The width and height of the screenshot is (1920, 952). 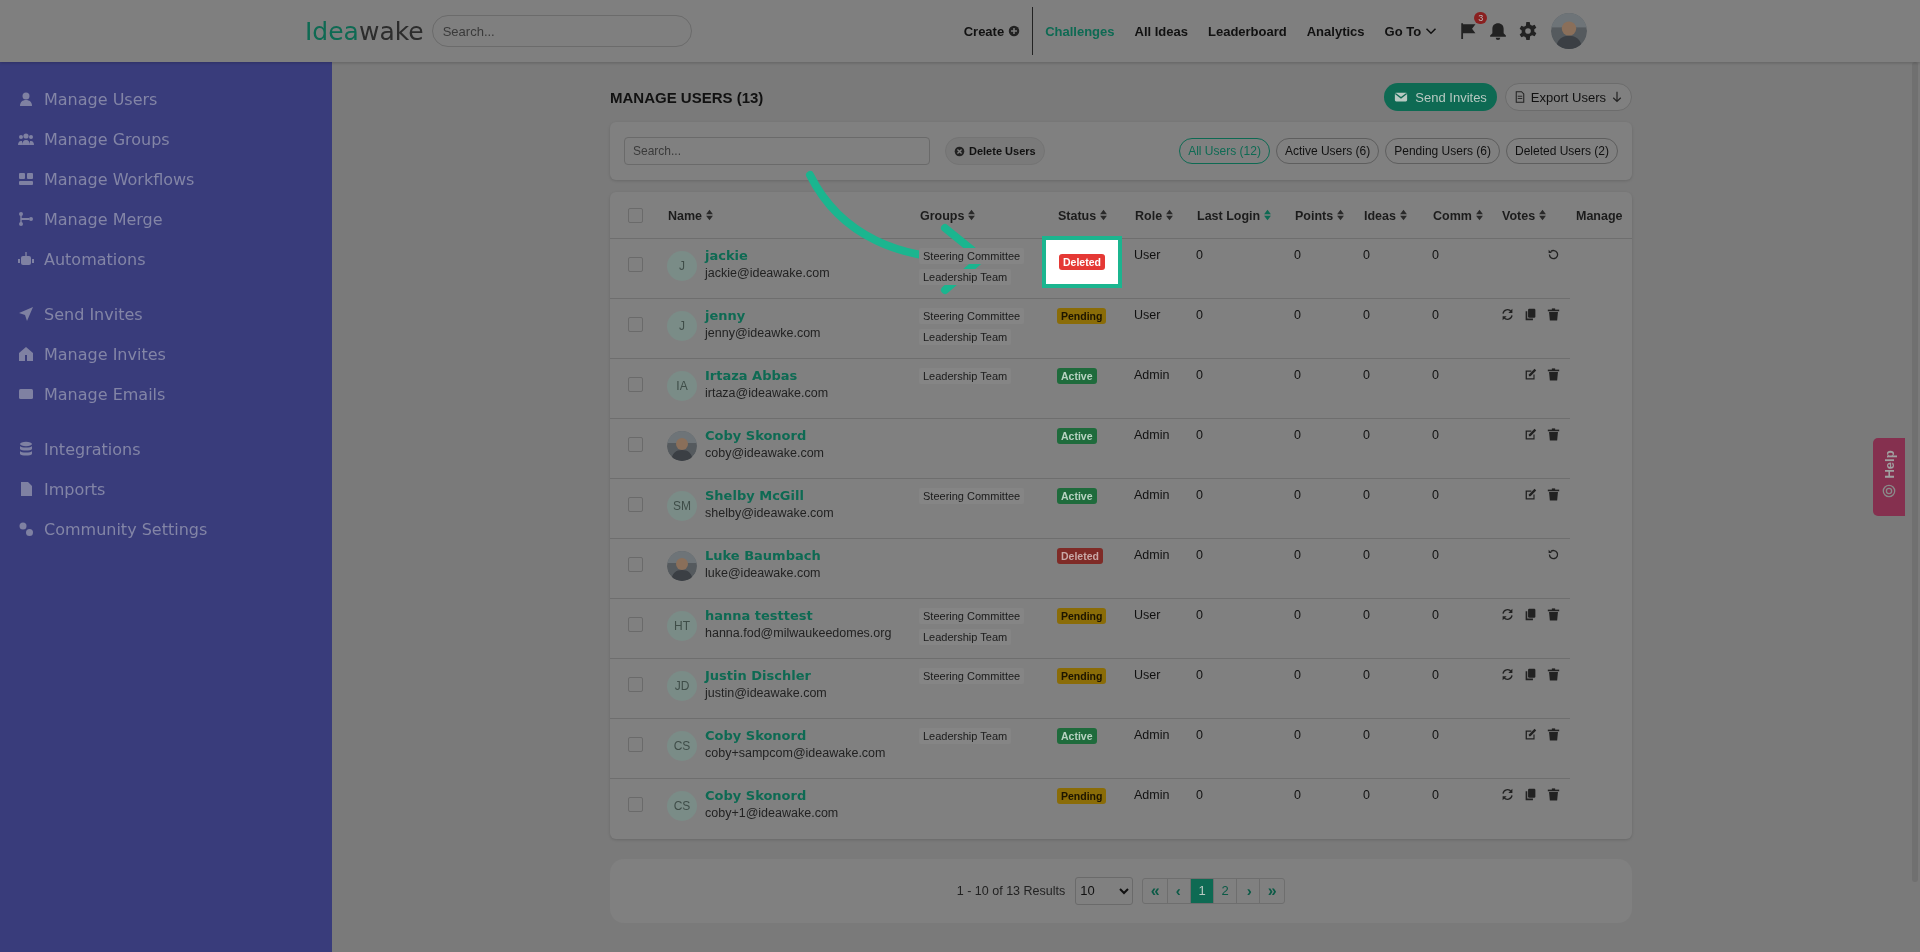 What do you see at coordinates (1155, 890) in the screenshot?
I see `pager-button: «` at bounding box center [1155, 890].